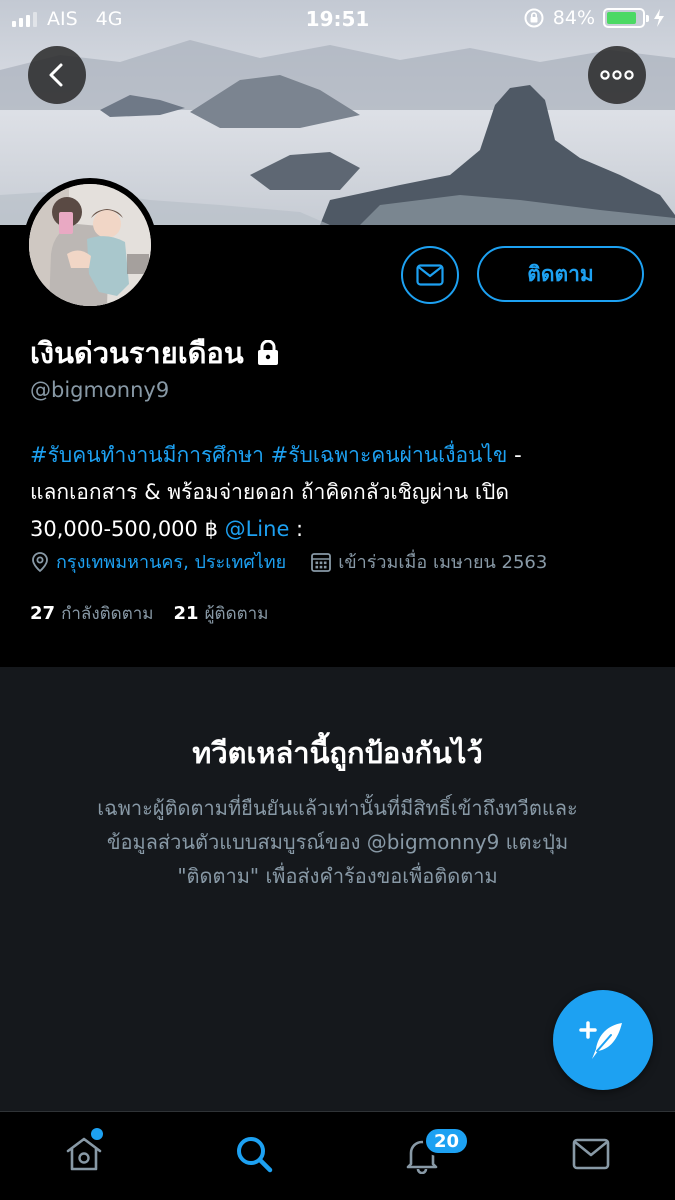  What do you see at coordinates (337, 19) in the screenshot?
I see `status-bar: AIS 4G 19:51 84%` at bounding box center [337, 19].